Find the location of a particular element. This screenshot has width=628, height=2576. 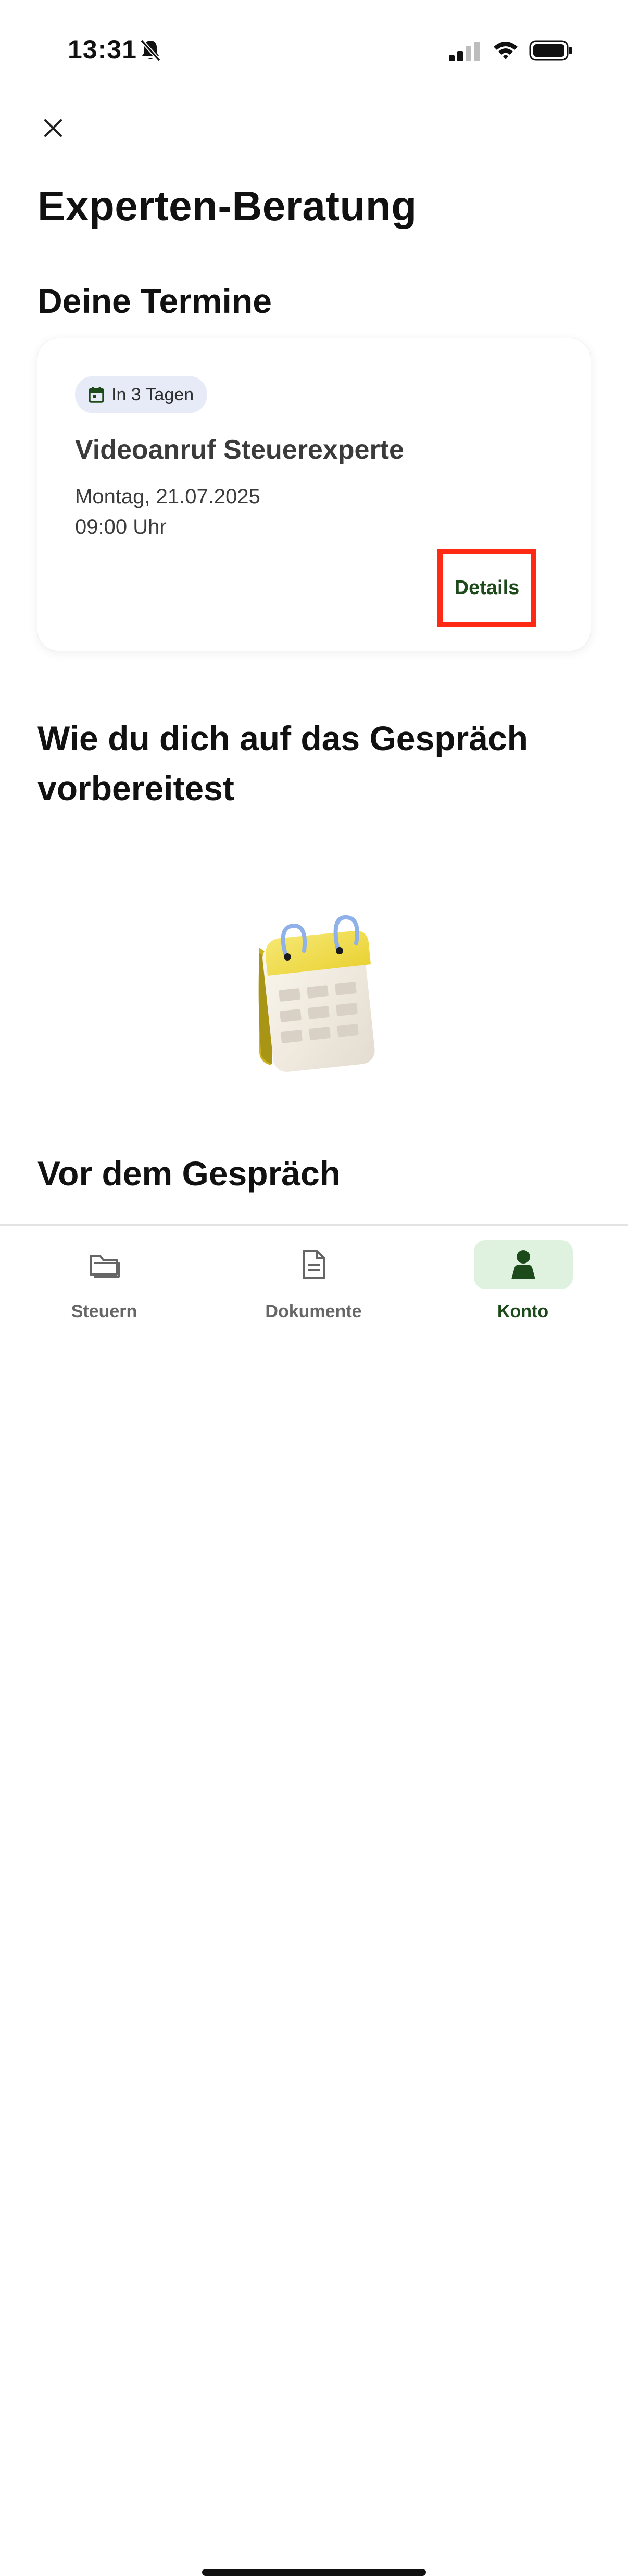

bell-slash-icon is located at coordinates (150, 50).